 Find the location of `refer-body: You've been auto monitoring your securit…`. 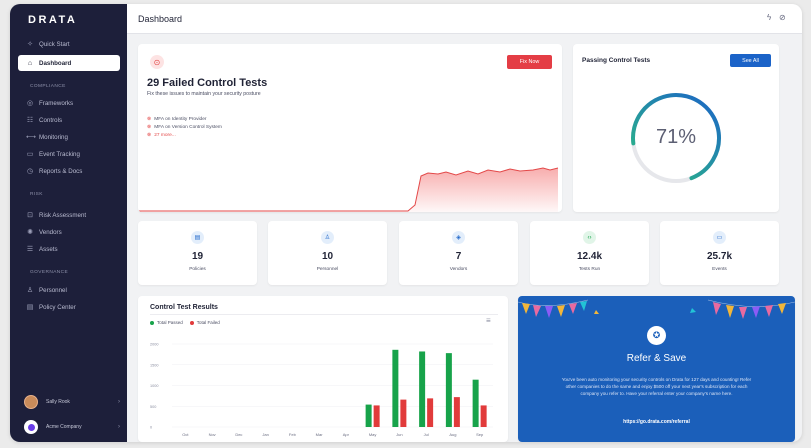

refer-body: You've been auto monitoring your securit… is located at coordinates (656, 387).